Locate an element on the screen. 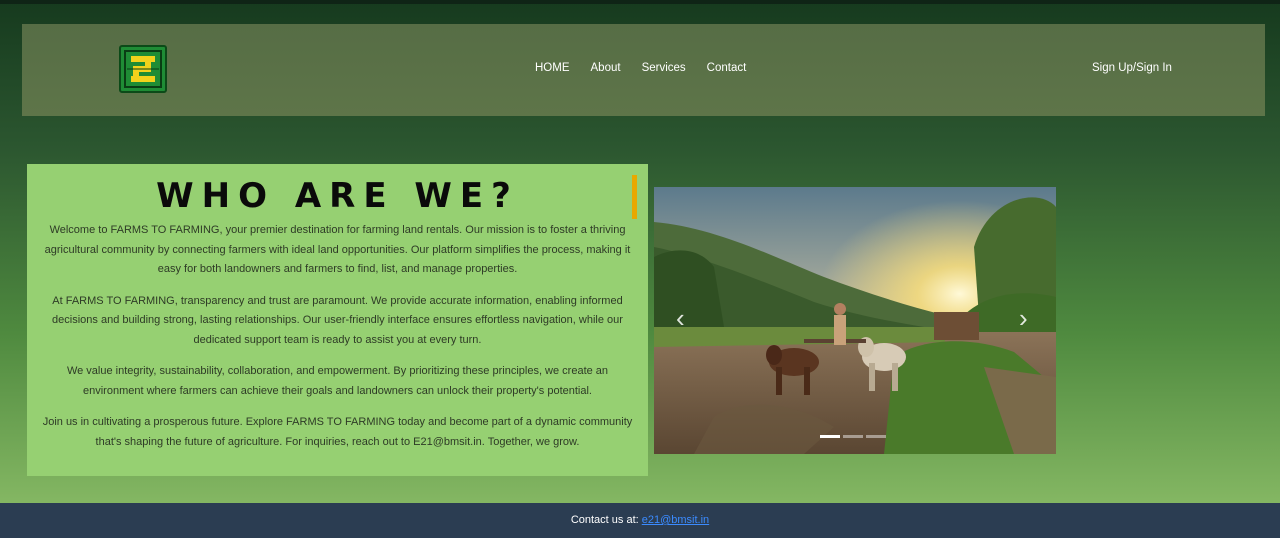  top-band is located at coordinates (640, 2).